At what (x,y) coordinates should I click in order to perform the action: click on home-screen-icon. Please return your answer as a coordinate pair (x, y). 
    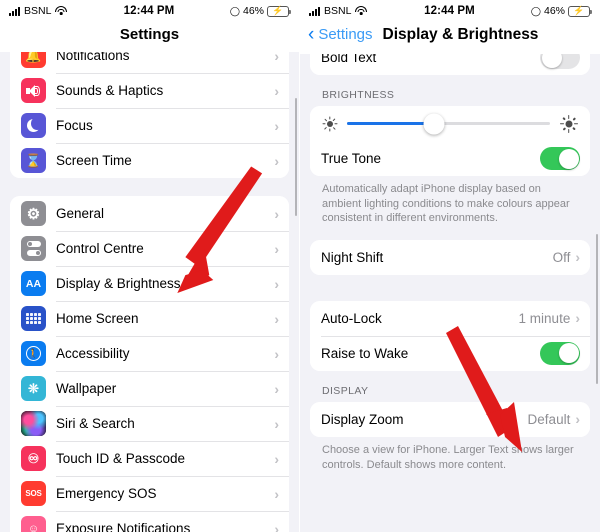
    Looking at the image, I should click on (33, 318).